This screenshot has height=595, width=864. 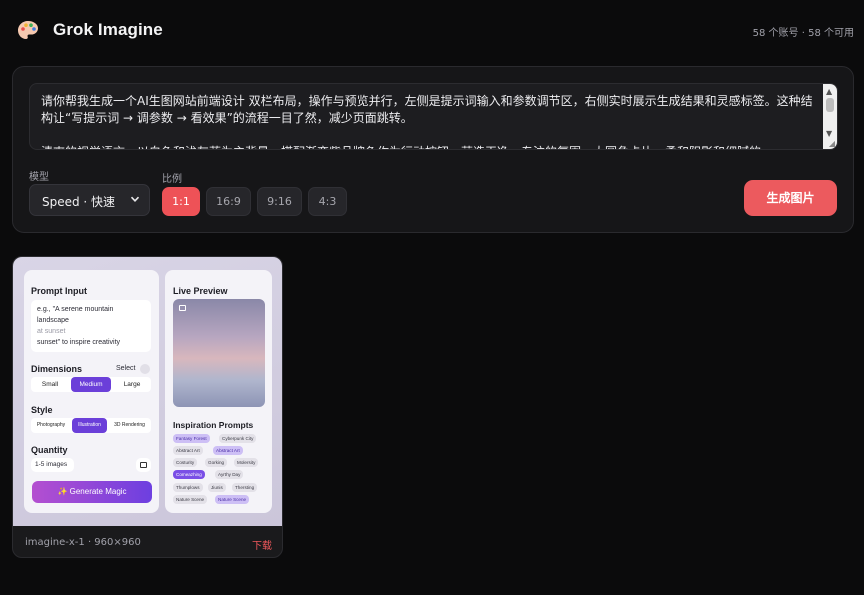 I want to click on mockup-tag: Costurity, so click(x=185, y=462).